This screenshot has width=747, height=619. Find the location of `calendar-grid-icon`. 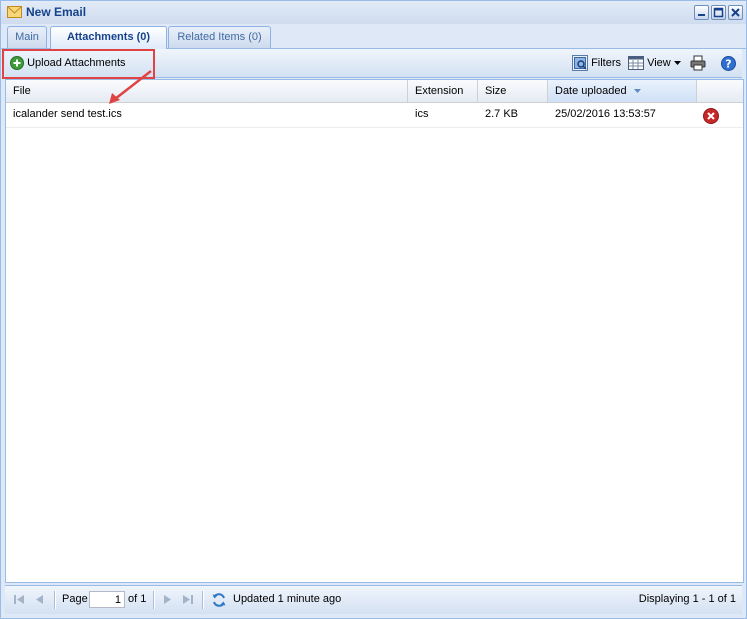

calendar-grid-icon is located at coordinates (636, 63).